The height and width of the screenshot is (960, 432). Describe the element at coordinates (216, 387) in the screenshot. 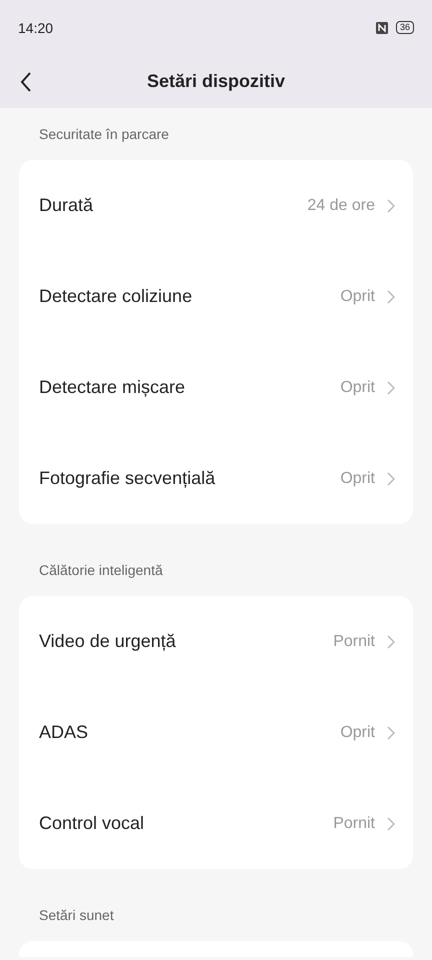

I see `settings-row: Detectare mișcare Oprit` at that location.